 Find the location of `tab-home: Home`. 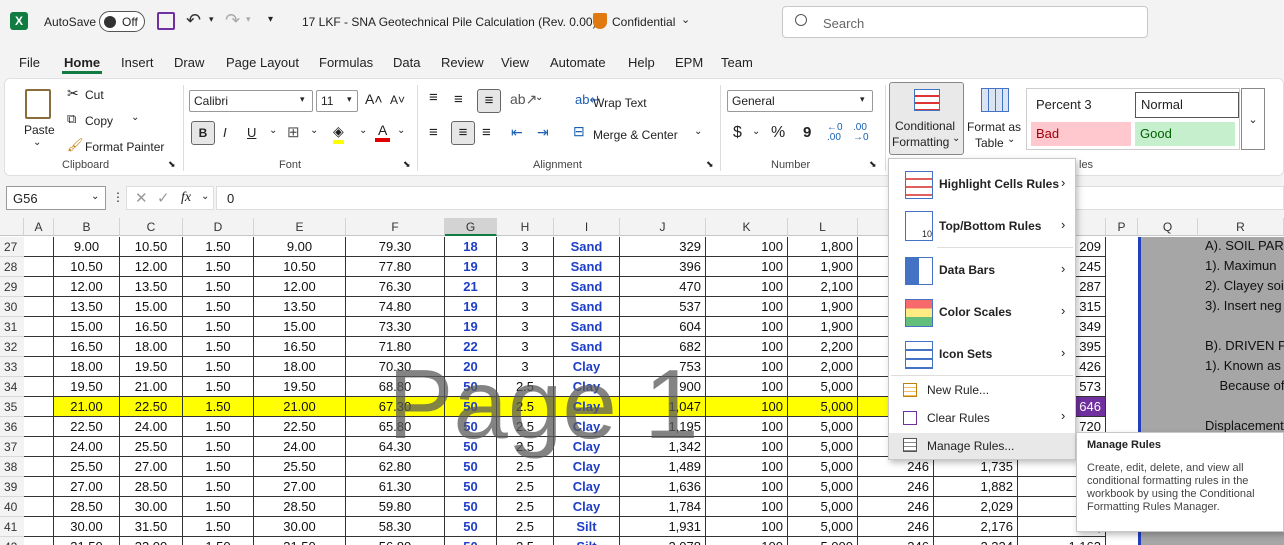

tab-home: Home is located at coordinates (82, 62).